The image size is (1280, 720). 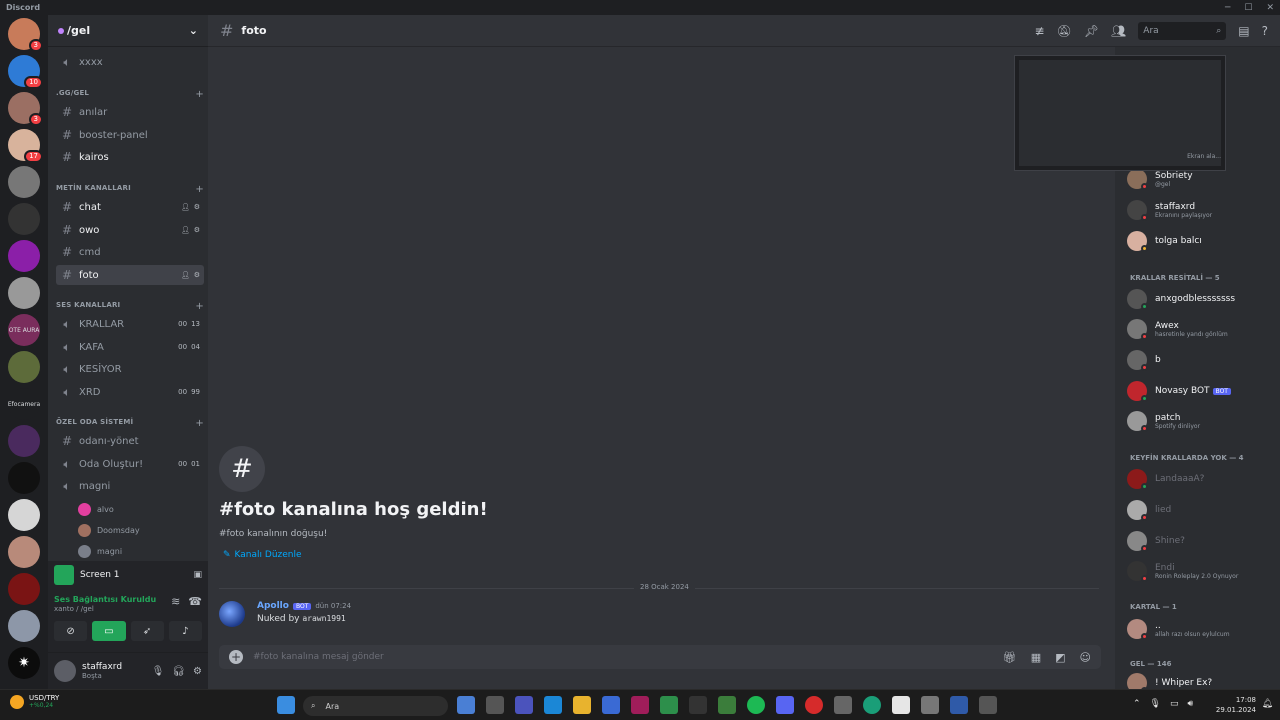 I want to click on gif-icon: ▦, so click(x=1036, y=657).